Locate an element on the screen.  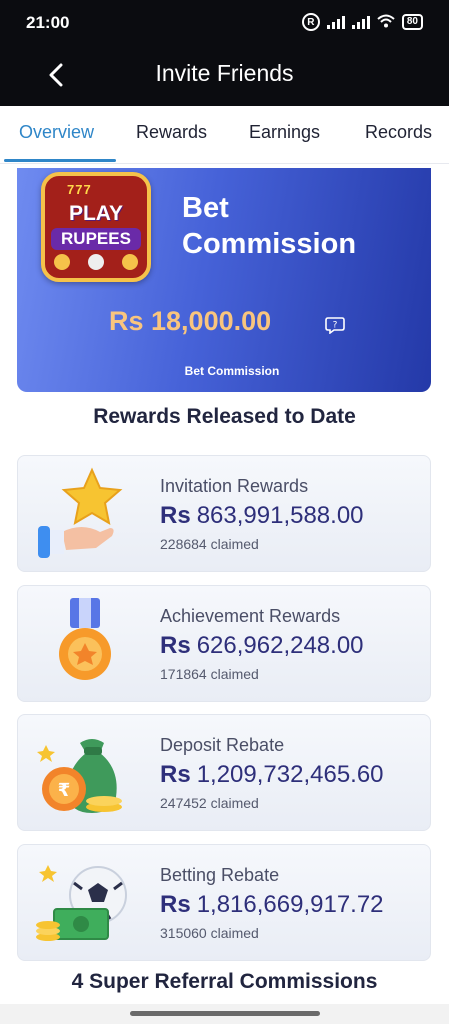
medal-icon is located at coordinates (85, 639).